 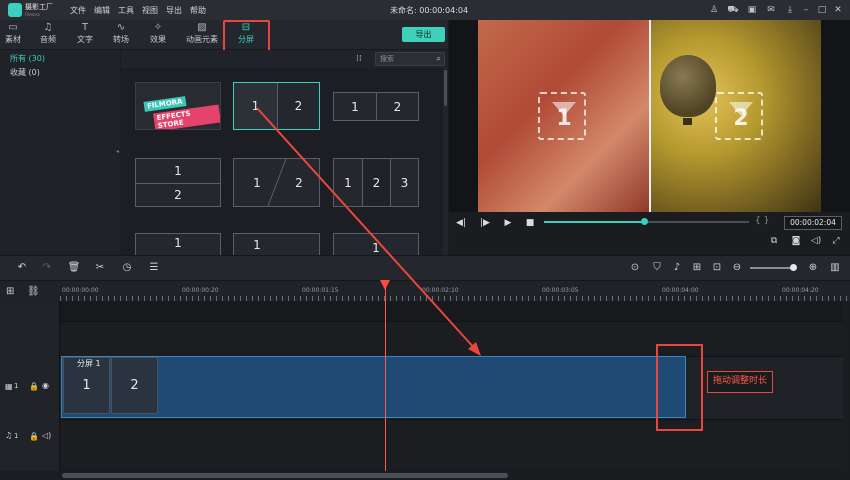 I want to click on split-tile-3v: 1 2 3, so click(x=376, y=182).